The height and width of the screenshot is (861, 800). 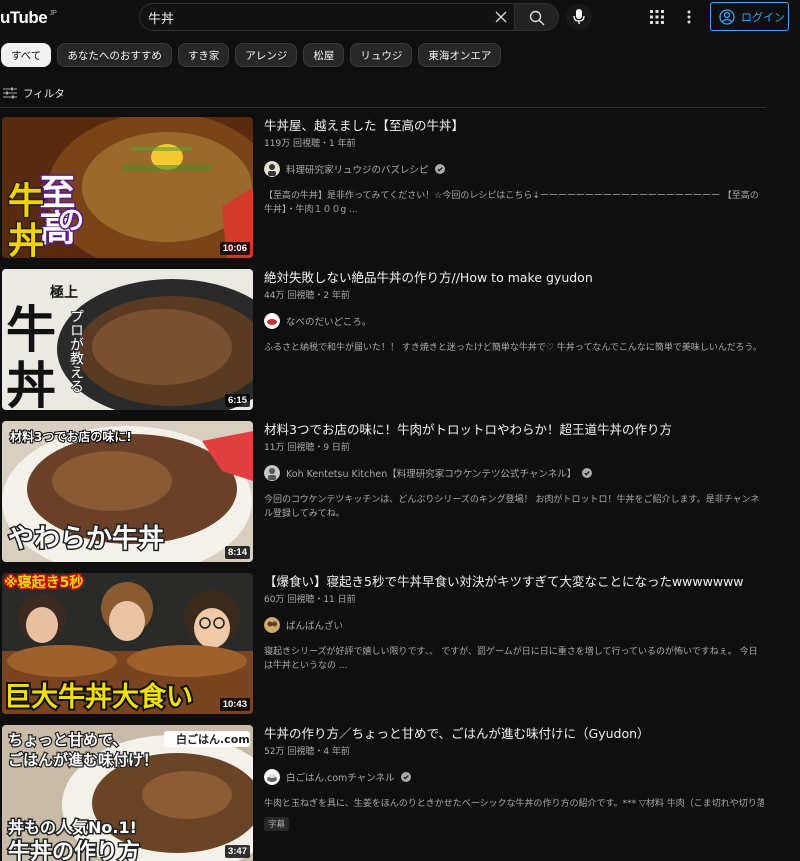 What do you see at coordinates (307, 752) in the screenshot?
I see `video-meta: 52万 回視聴・4 年前` at bounding box center [307, 752].